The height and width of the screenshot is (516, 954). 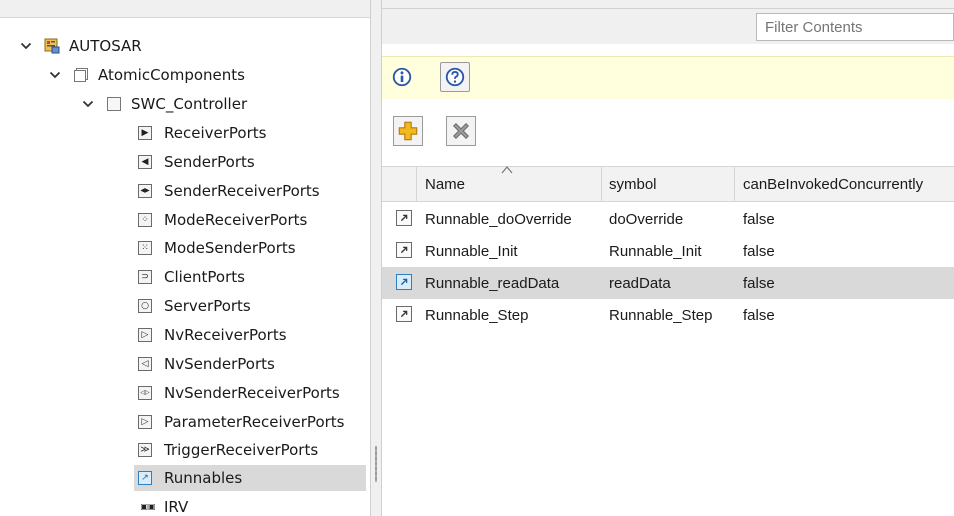 I want to click on column-header-label: symbol, so click(x=633, y=184).